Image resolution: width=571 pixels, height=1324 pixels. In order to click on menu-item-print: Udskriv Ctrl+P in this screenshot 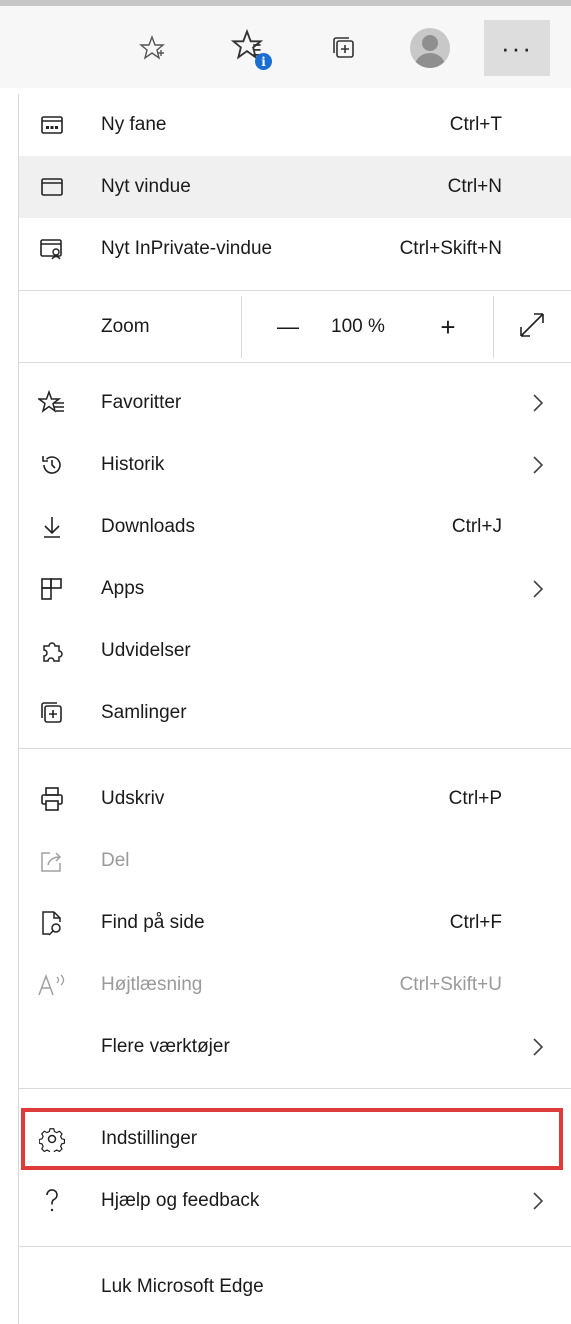, I will do `click(295, 799)`.